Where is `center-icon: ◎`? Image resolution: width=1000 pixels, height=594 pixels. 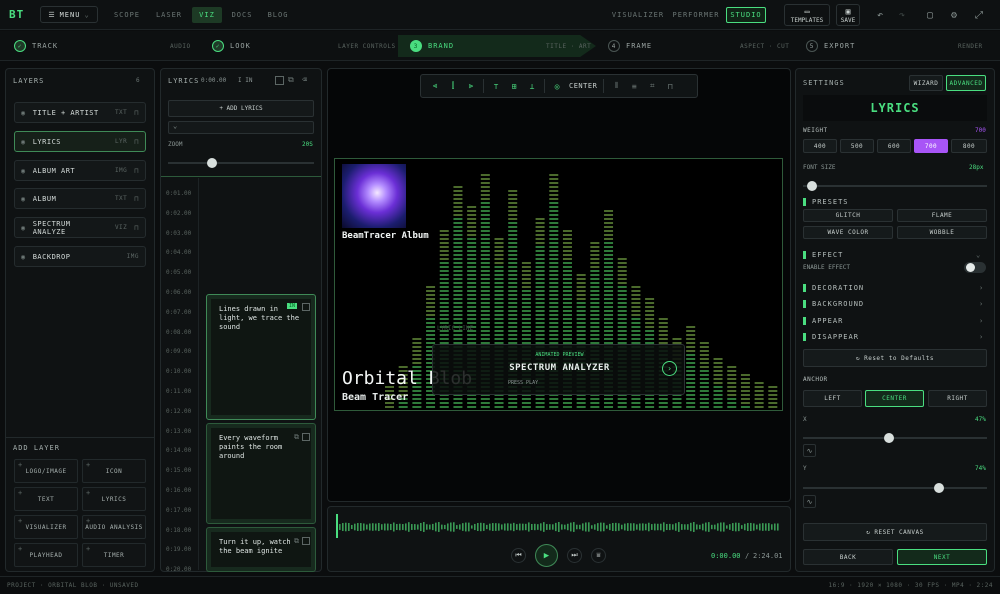 center-icon: ◎ is located at coordinates (557, 86).